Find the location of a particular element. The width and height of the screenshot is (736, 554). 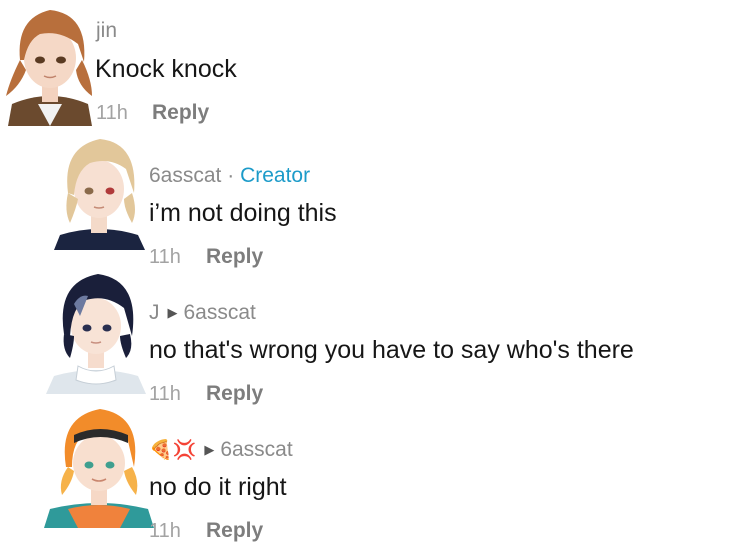

comment-username: 🍕💢 ▶ 6asscat is located at coordinates (221, 450).